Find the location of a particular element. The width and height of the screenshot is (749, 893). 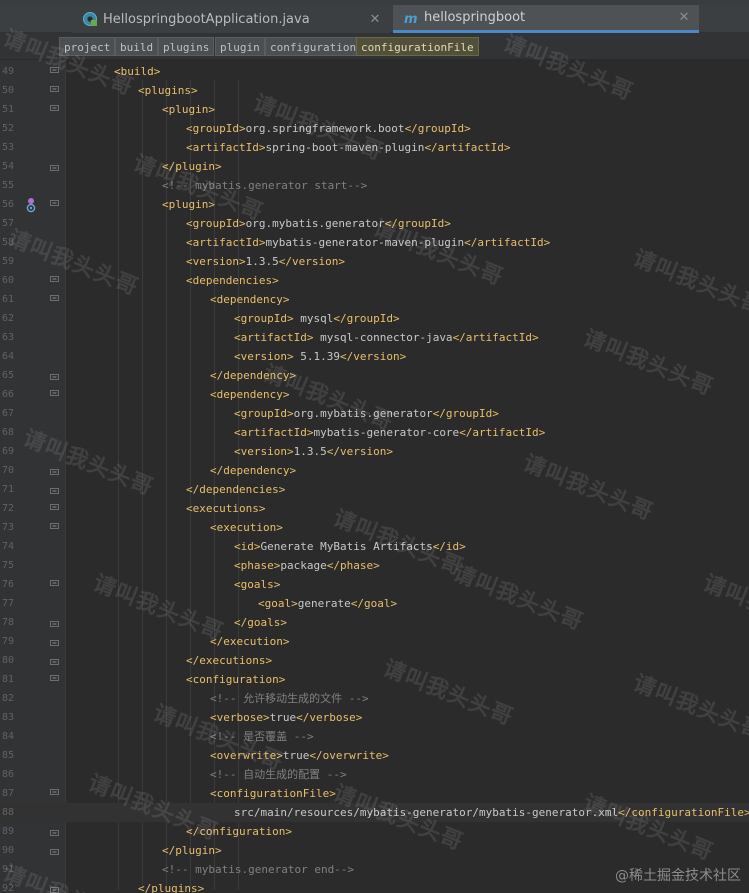

code-line: 79 </execution> is located at coordinates (374, 641).